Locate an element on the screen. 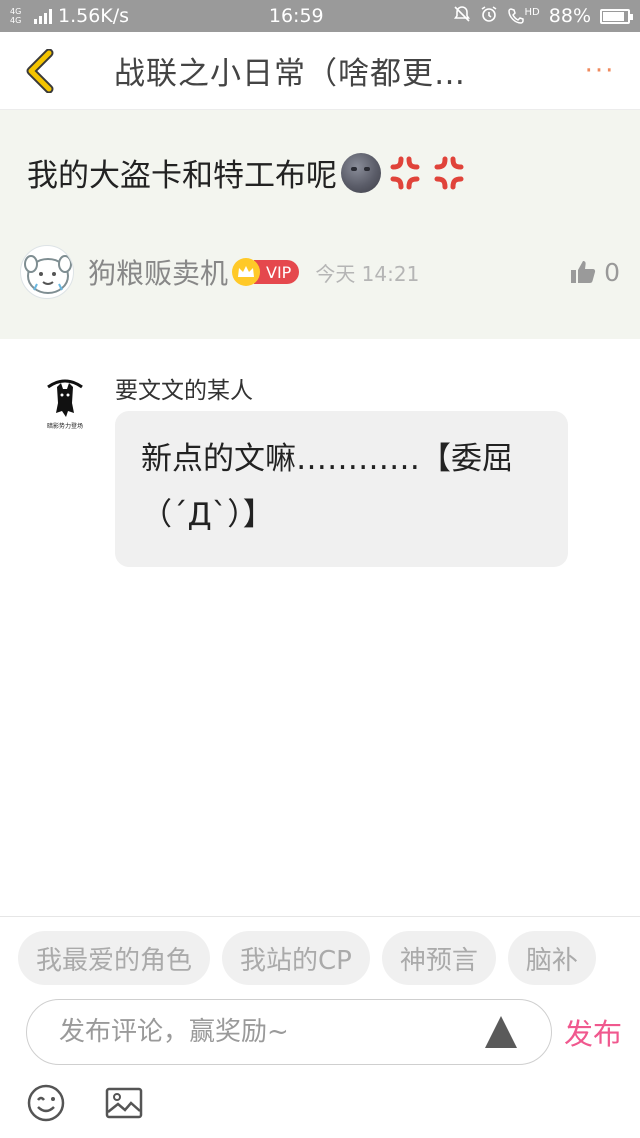 The image size is (640, 1138). quick-tag: 神预言 is located at coordinates (438, 958).